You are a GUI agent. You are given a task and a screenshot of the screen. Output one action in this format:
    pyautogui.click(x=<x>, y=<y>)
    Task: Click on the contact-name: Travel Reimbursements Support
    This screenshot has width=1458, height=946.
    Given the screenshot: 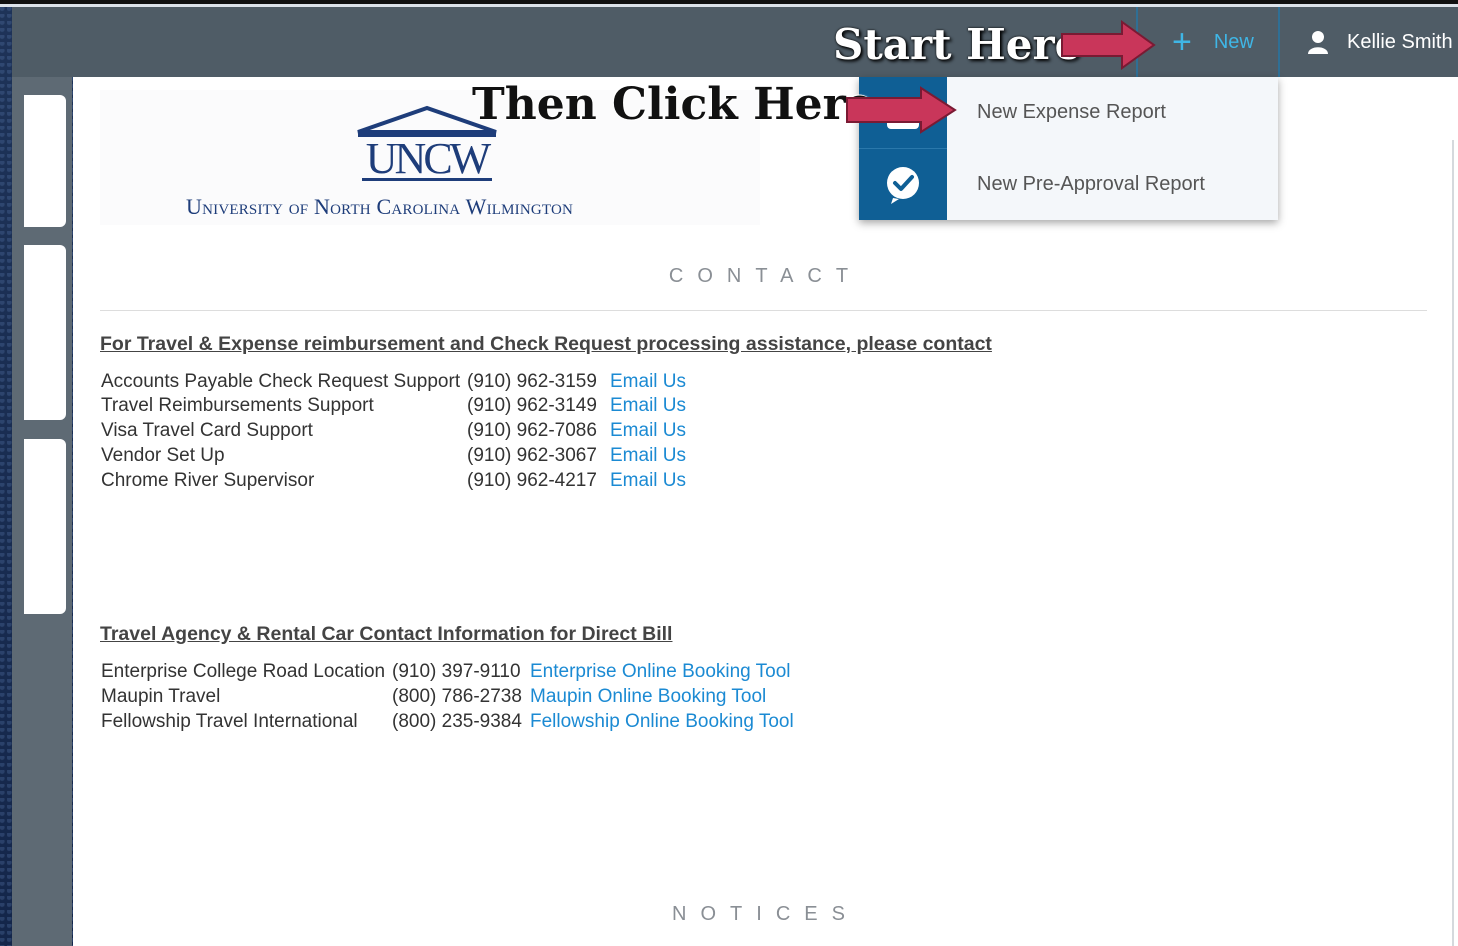 What is the action you would take?
    pyautogui.click(x=237, y=405)
    